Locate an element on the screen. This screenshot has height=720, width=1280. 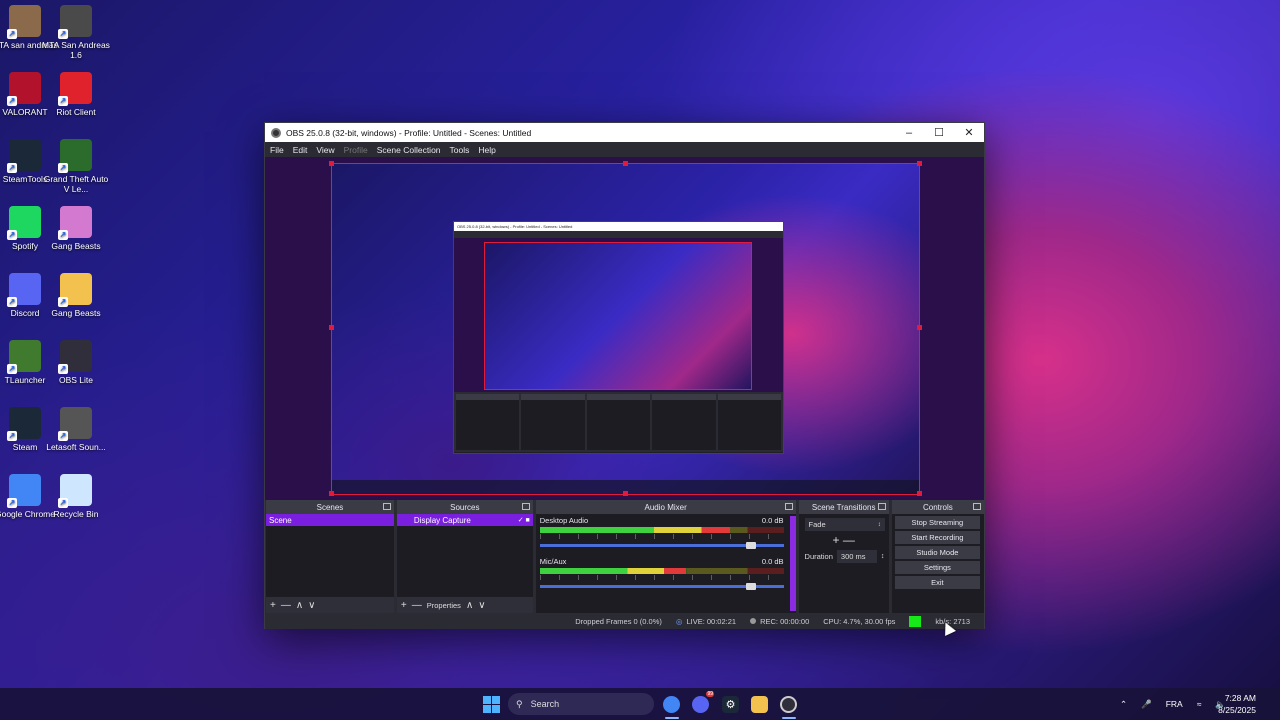
menu-edit: Edit is located at coordinates (300, 150).